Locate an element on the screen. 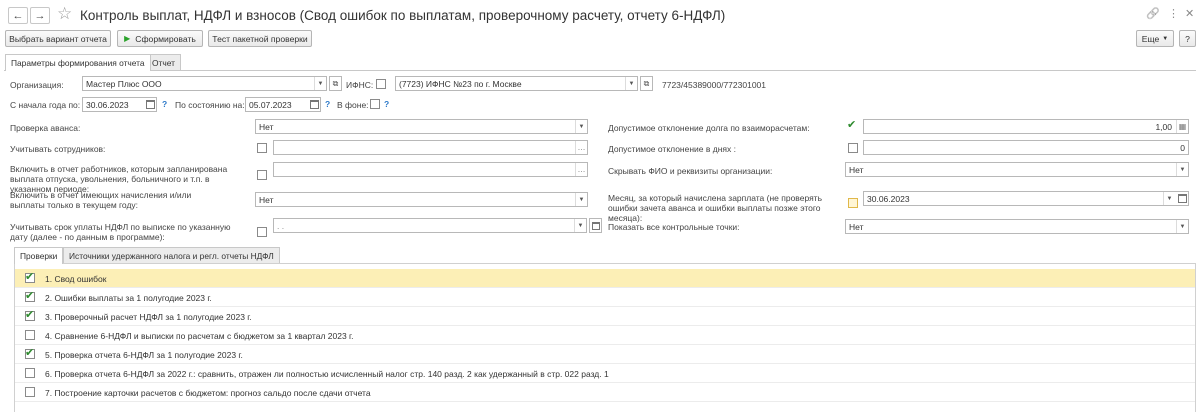 The height and width of the screenshot is (412, 1200). choose-variant-button: Выбрать вариант отчета is located at coordinates (58, 38).